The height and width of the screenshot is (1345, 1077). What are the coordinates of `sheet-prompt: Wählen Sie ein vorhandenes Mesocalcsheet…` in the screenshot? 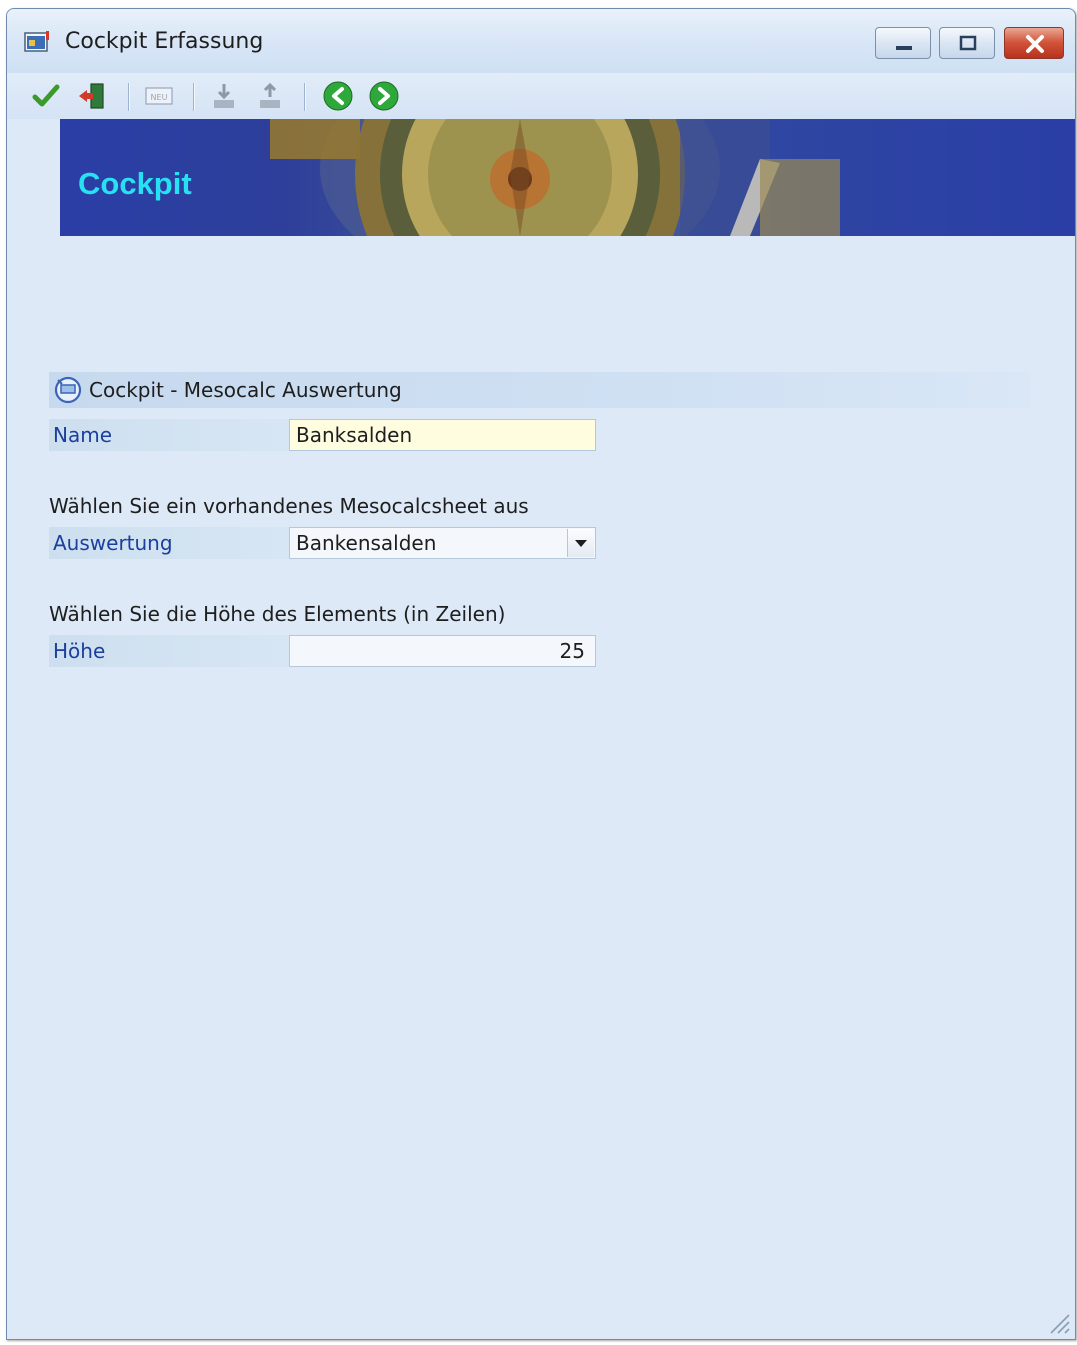 It's located at (289, 506).